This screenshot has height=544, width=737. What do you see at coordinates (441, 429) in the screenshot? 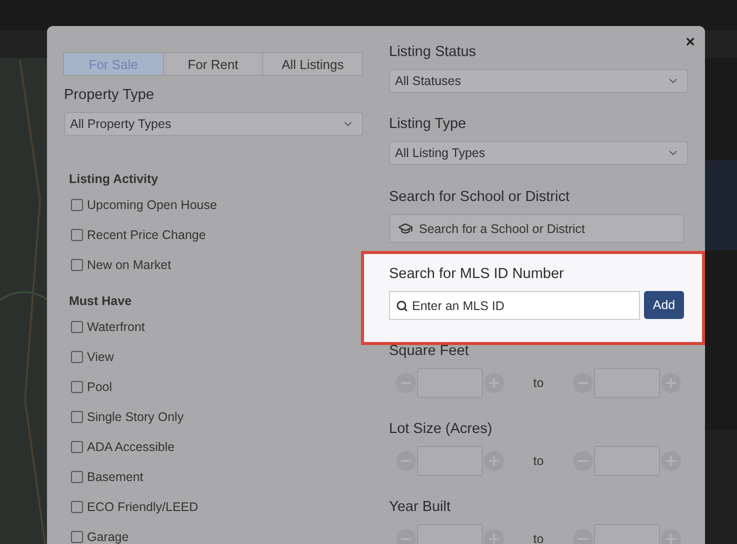
I see `section-heading: Lot Size (Acres)` at bounding box center [441, 429].